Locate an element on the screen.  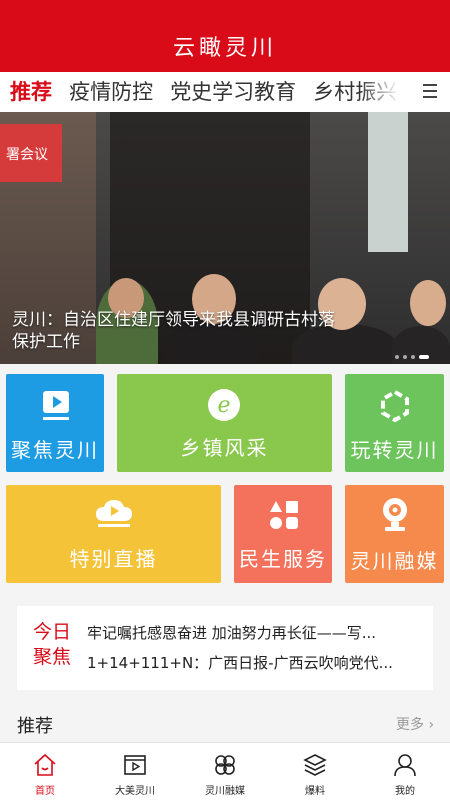
tile-public-service: 民生服务 is located at coordinates (283, 534).